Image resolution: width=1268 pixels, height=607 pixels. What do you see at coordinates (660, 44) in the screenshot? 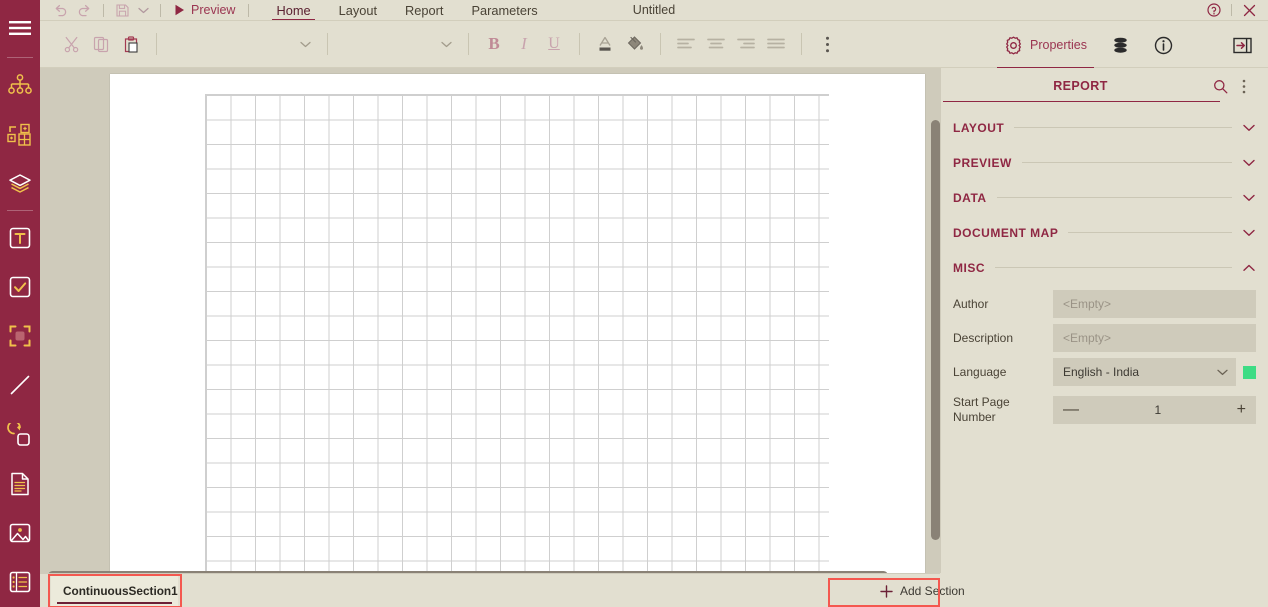
I see `toolbar-sep-e` at bounding box center [660, 44].